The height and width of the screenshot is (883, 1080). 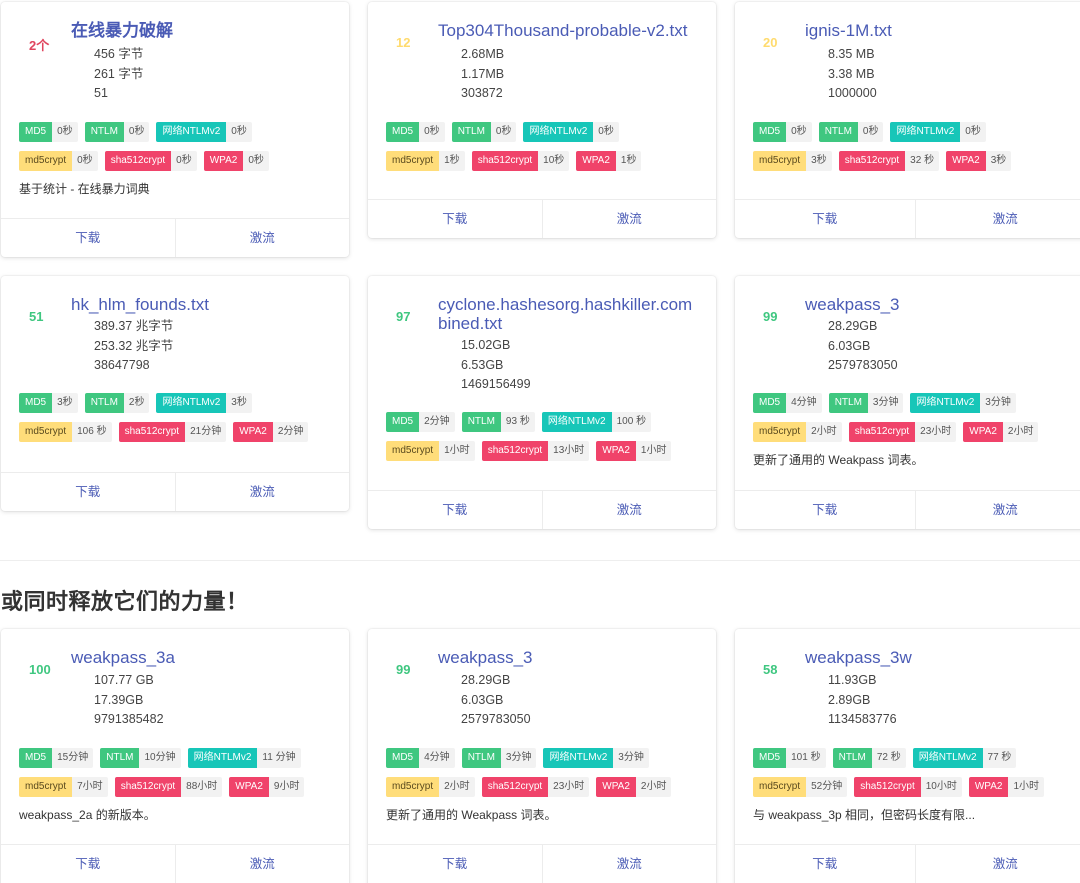 What do you see at coordinates (482, 364) in the screenshot?
I see `compressed-size: 6.53GB` at bounding box center [482, 364].